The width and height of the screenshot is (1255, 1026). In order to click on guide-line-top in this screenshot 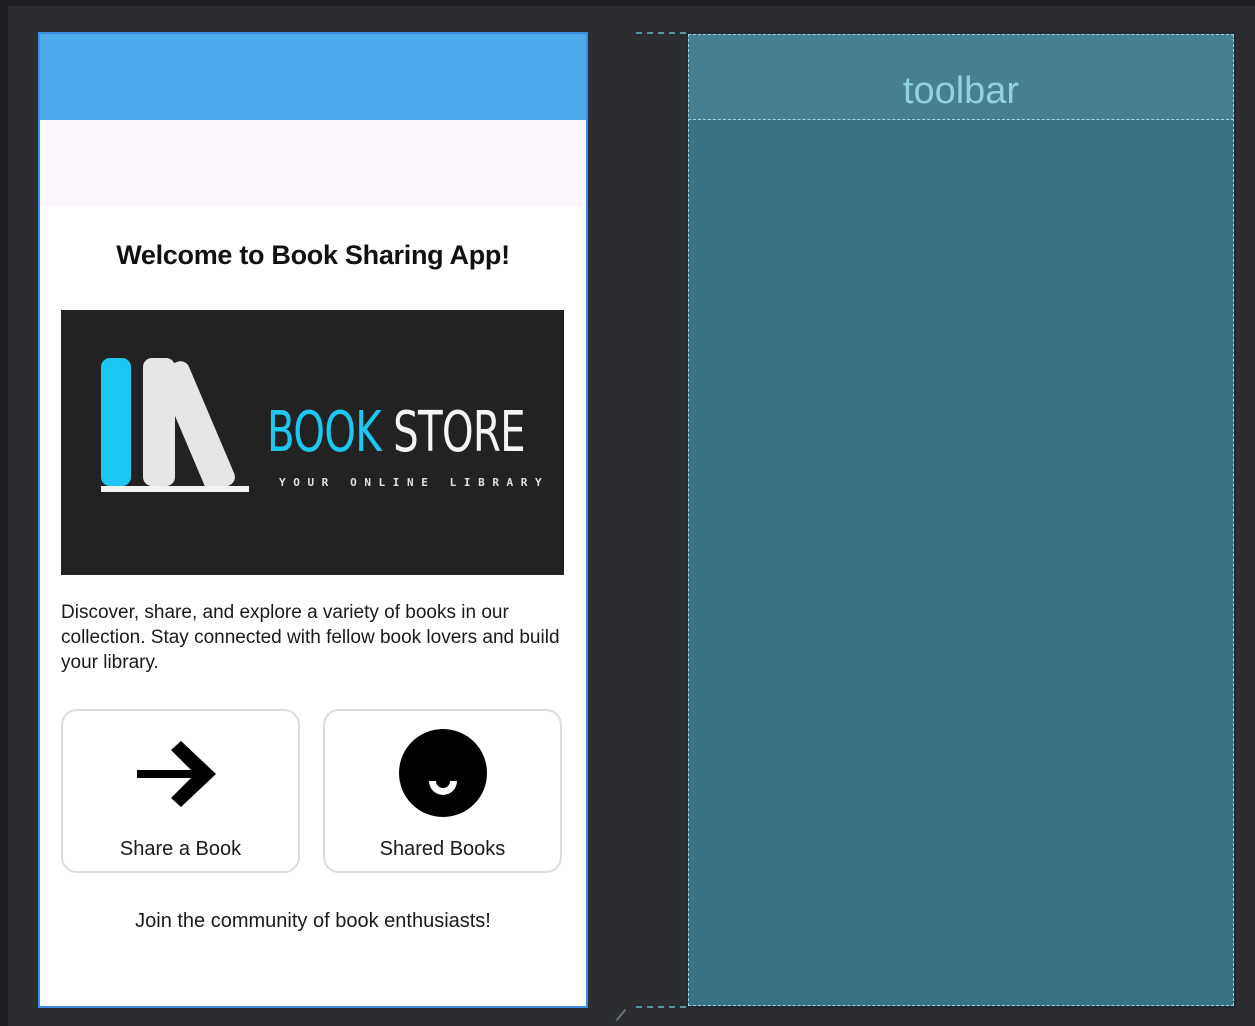, I will do `click(661, 33)`.